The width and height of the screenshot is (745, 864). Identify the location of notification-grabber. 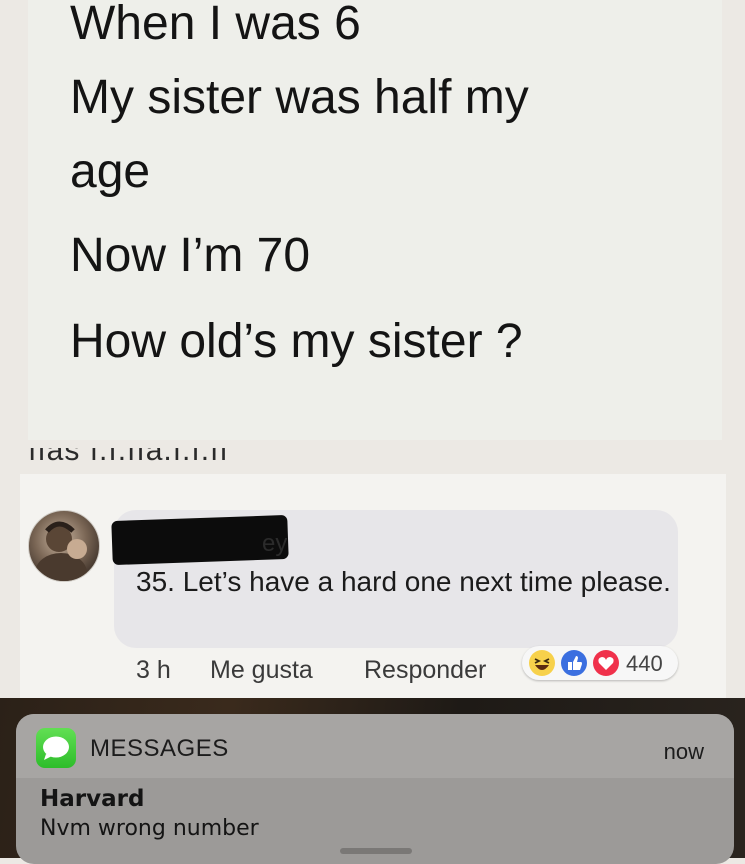
(376, 851).